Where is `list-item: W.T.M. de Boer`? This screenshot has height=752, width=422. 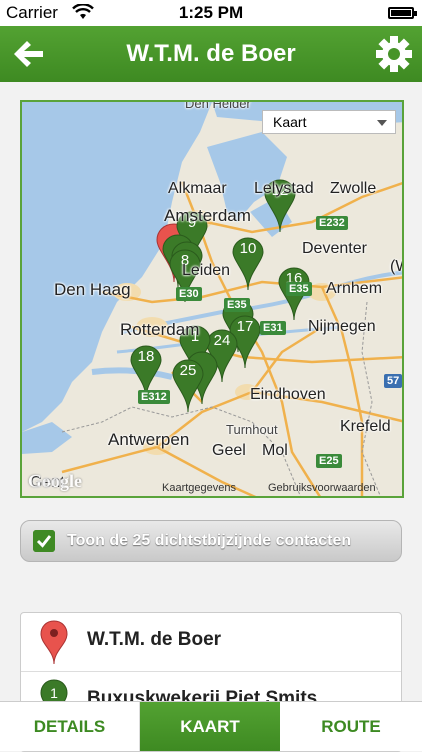
list-item: W.T.M. de Boer is located at coordinates (211, 642).